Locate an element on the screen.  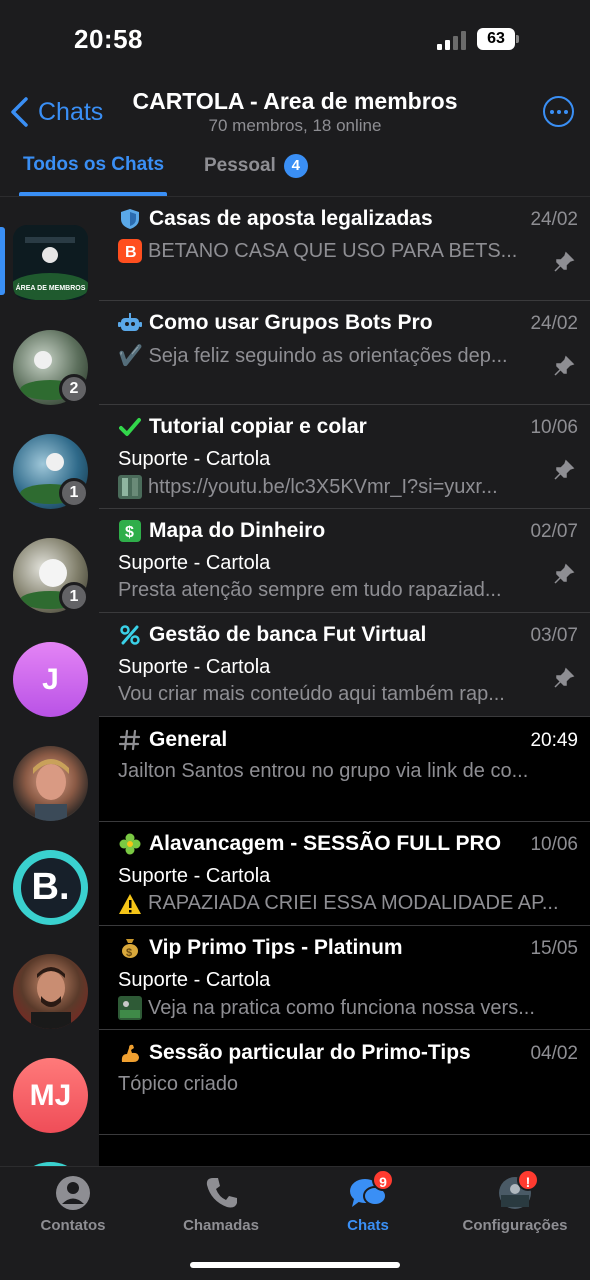
avatar-initial: J is located at coordinates (50, 679).